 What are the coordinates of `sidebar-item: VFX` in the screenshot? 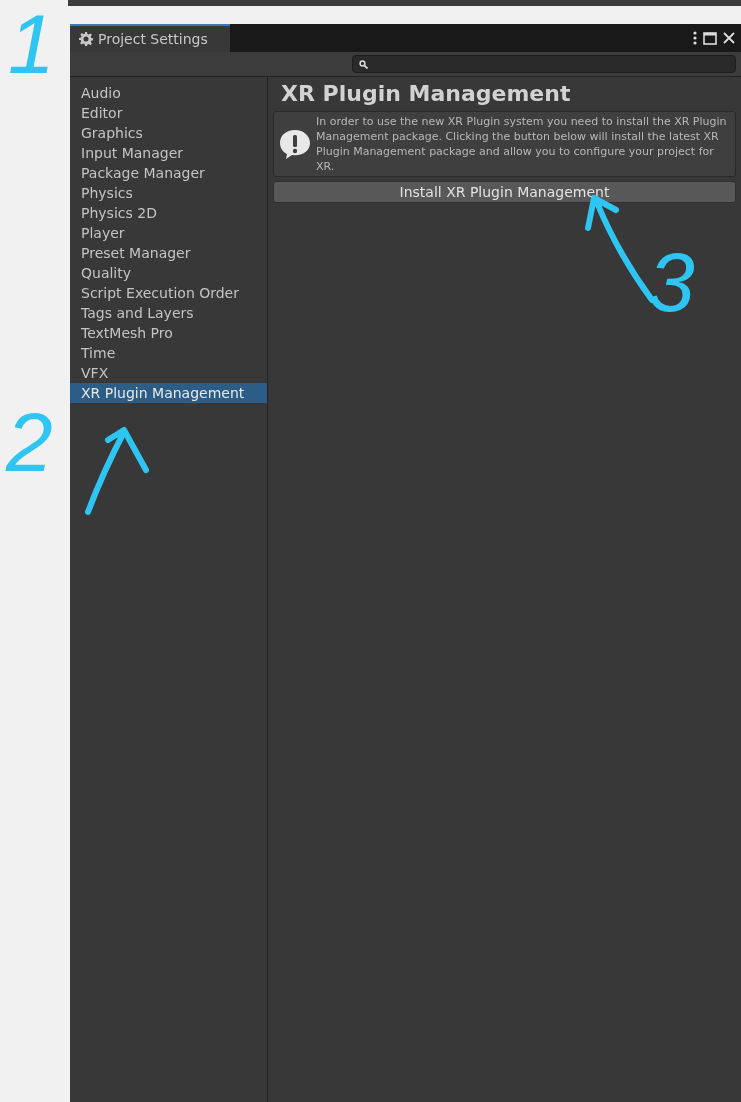 It's located at (168, 373).